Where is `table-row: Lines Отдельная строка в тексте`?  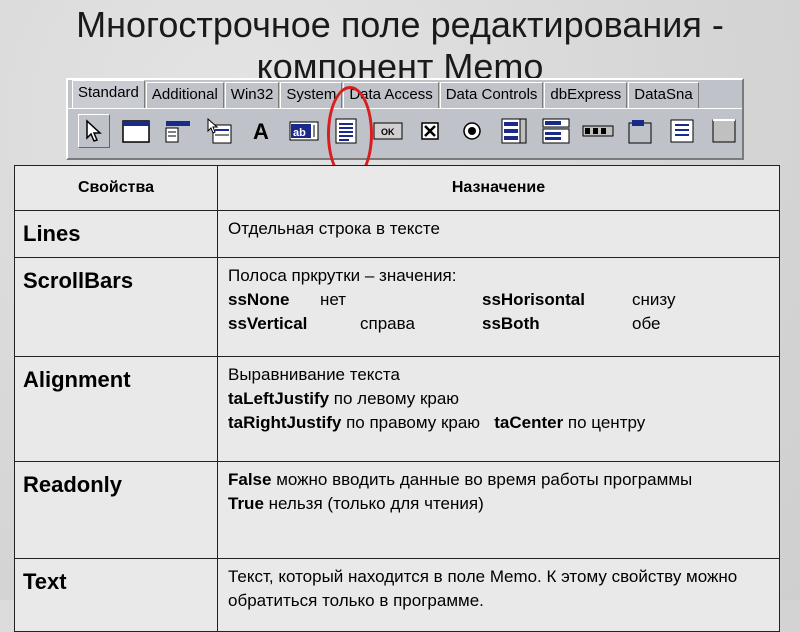
table-row: Lines Отдельная строка в тексте is located at coordinates (397, 234).